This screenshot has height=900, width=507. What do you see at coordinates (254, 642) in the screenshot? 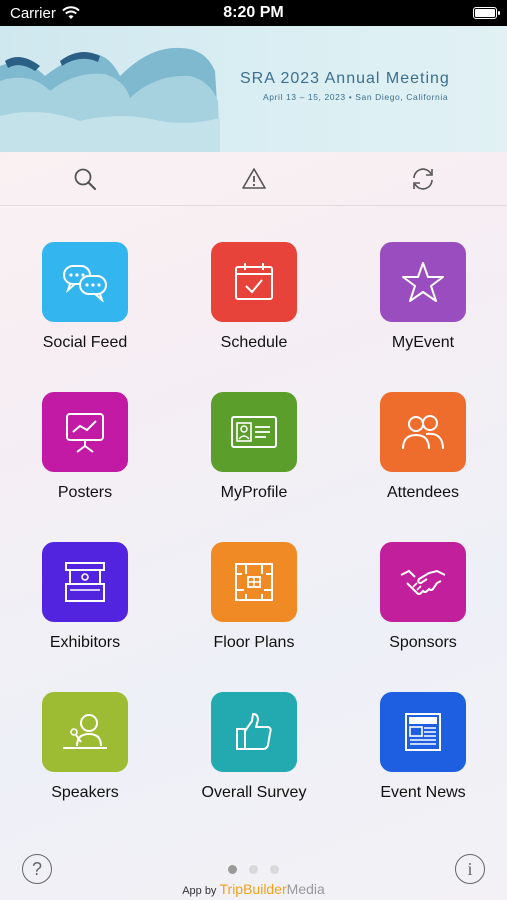
I see `tile-label: Floor Plans` at bounding box center [254, 642].